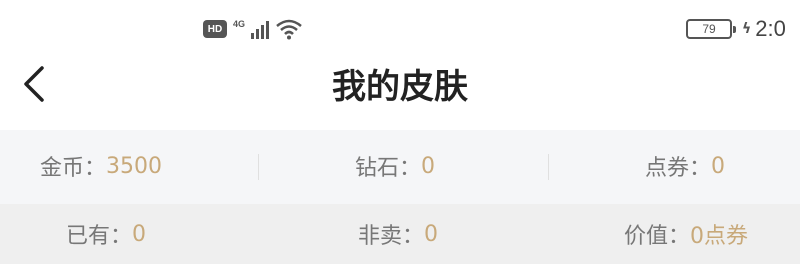 This screenshot has width=800, height=264. I want to click on battery-level: 79, so click(709, 29).